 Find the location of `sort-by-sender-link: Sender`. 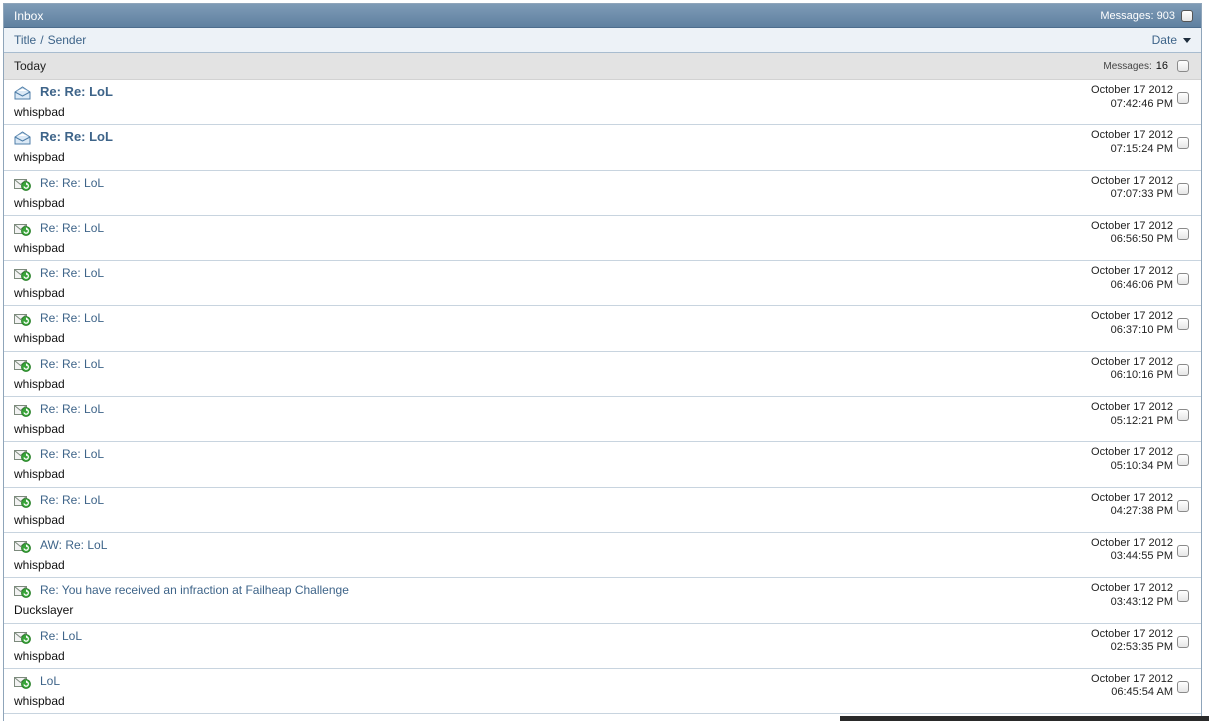

sort-by-sender-link: Sender is located at coordinates (67, 40).